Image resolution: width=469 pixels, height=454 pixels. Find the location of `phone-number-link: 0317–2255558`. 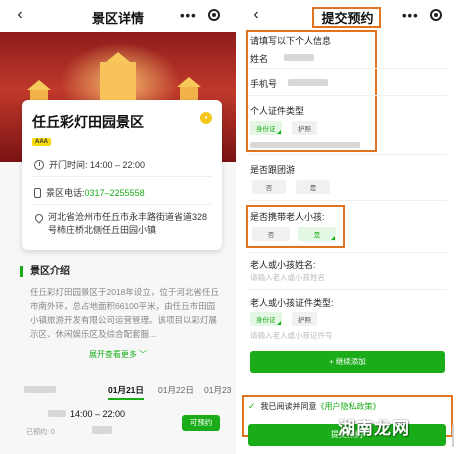

phone-number-link: 0317–2255558 is located at coordinates (115, 193).